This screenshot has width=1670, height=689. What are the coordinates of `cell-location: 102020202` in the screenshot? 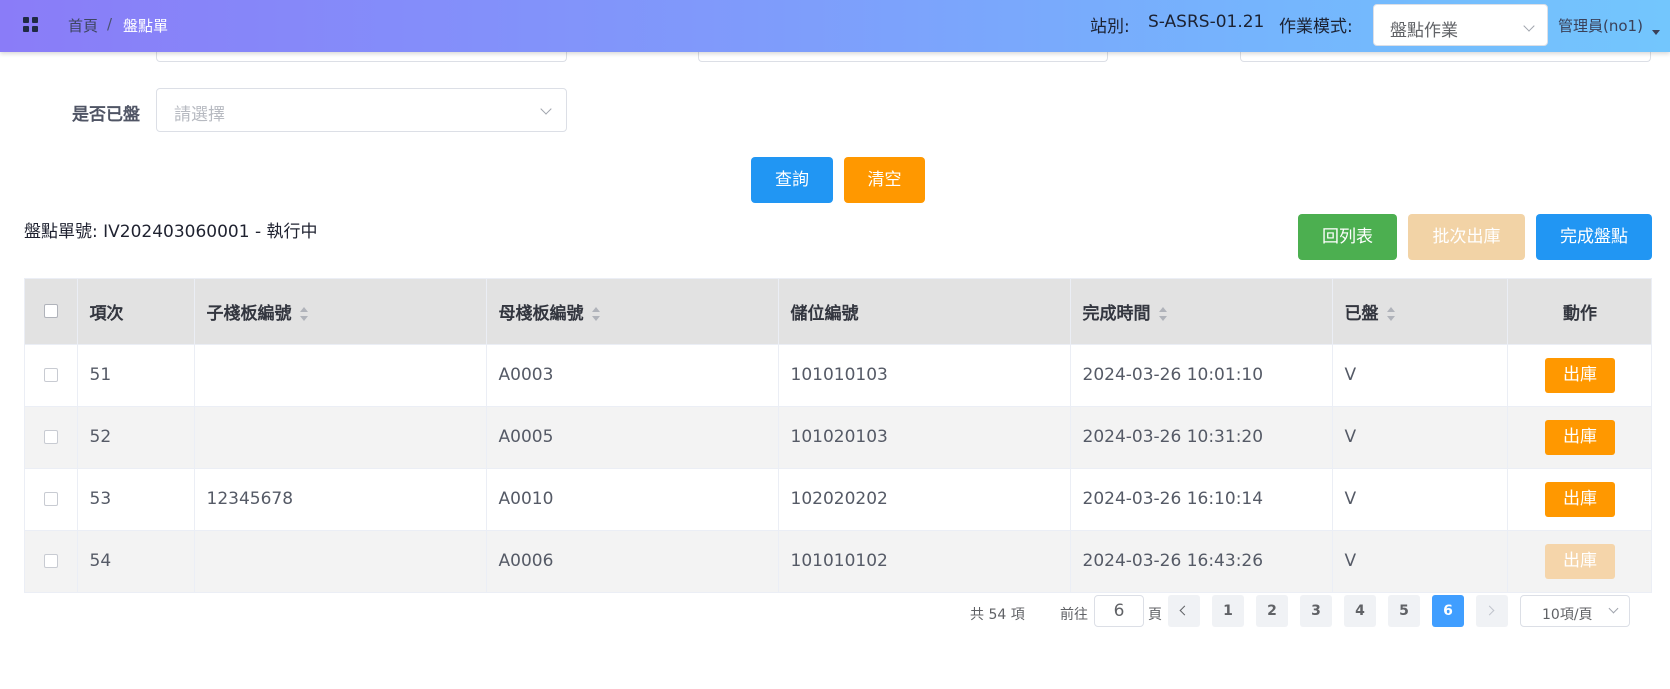 It's located at (924, 499).